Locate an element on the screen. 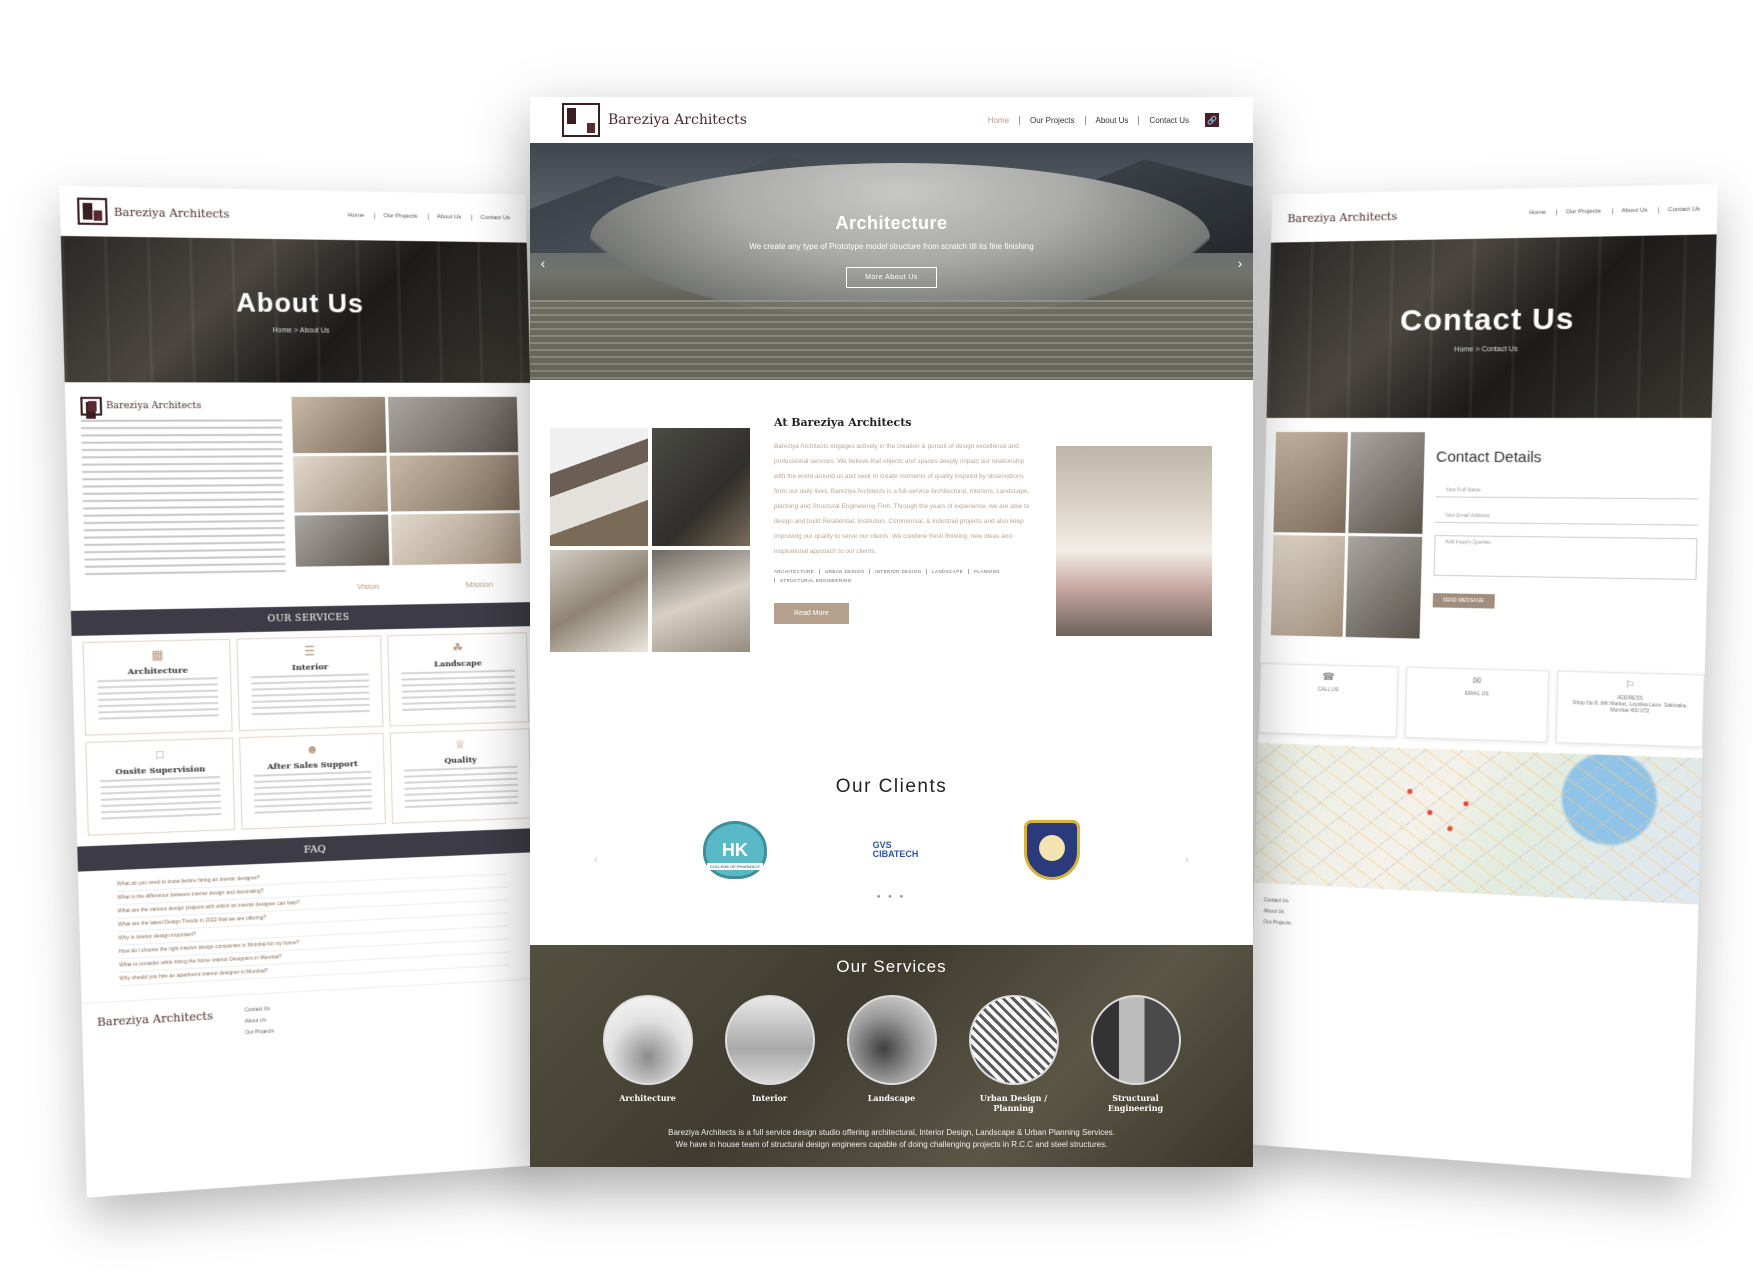 This screenshot has height=1277, width=1753. contact-hero: Contact Us Home > Contact Us is located at coordinates (1491, 326).